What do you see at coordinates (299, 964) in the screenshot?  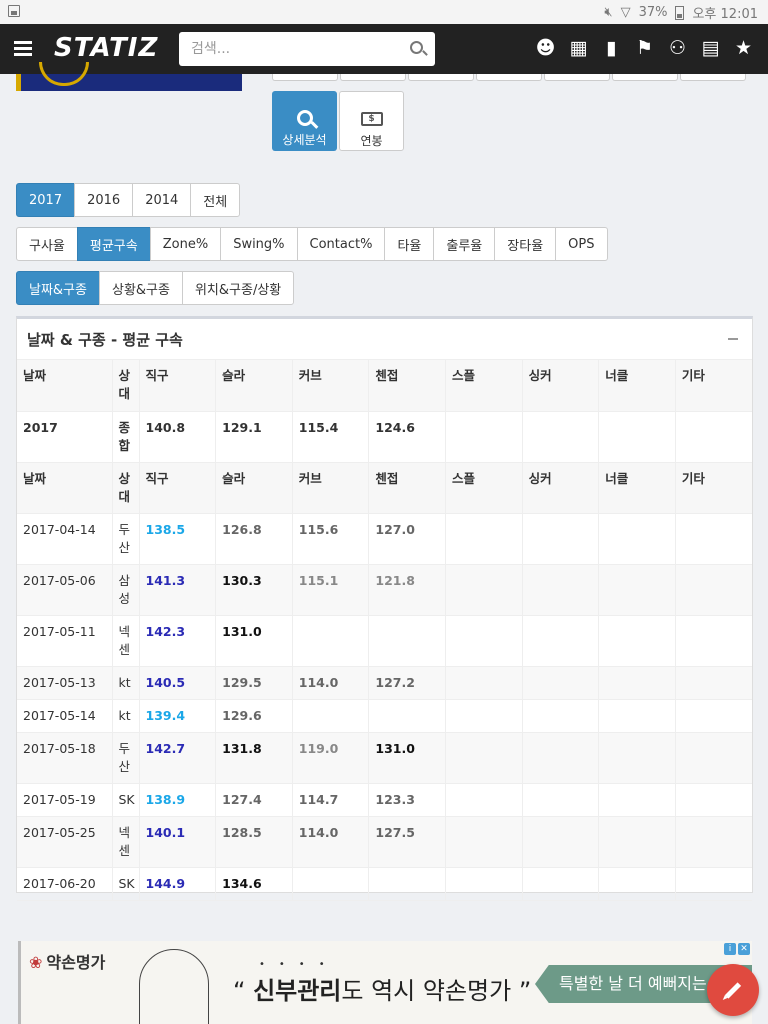 I see `ad-dots: ••••` at bounding box center [299, 964].